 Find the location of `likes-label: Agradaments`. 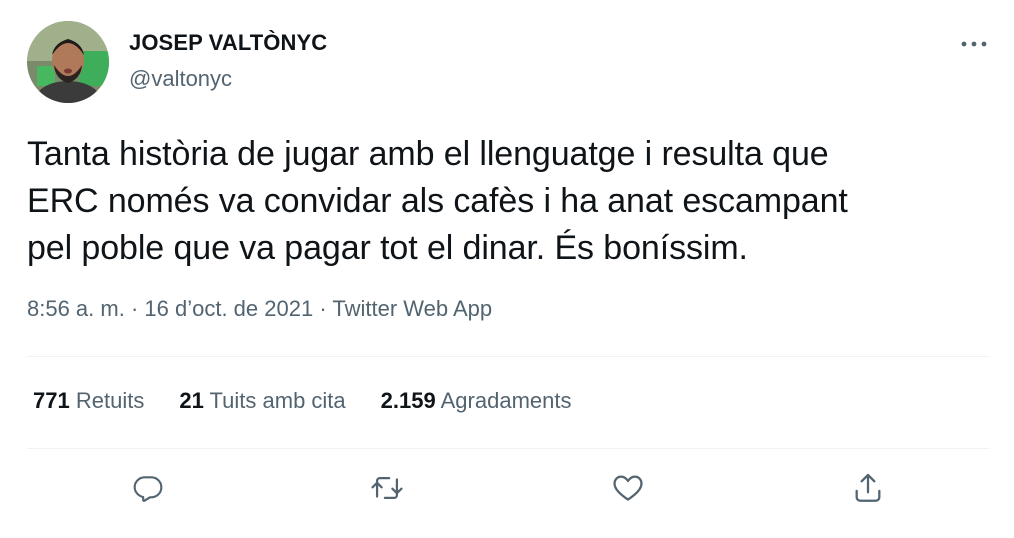

likes-label: Agradaments is located at coordinates (506, 400).